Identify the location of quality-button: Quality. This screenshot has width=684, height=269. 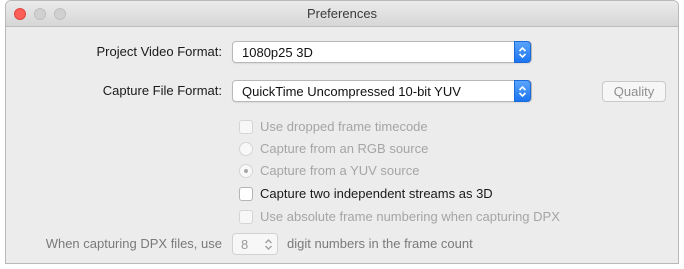
(634, 91).